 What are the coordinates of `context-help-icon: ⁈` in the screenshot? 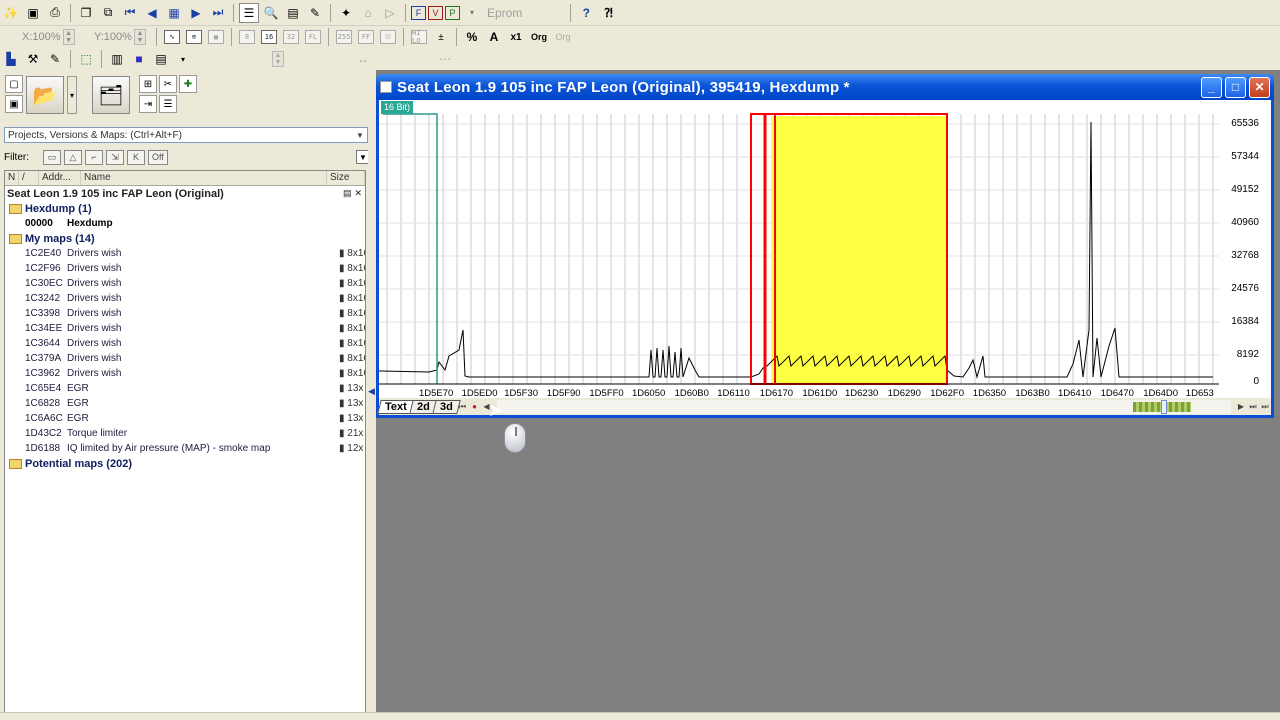 It's located at (608, 13).